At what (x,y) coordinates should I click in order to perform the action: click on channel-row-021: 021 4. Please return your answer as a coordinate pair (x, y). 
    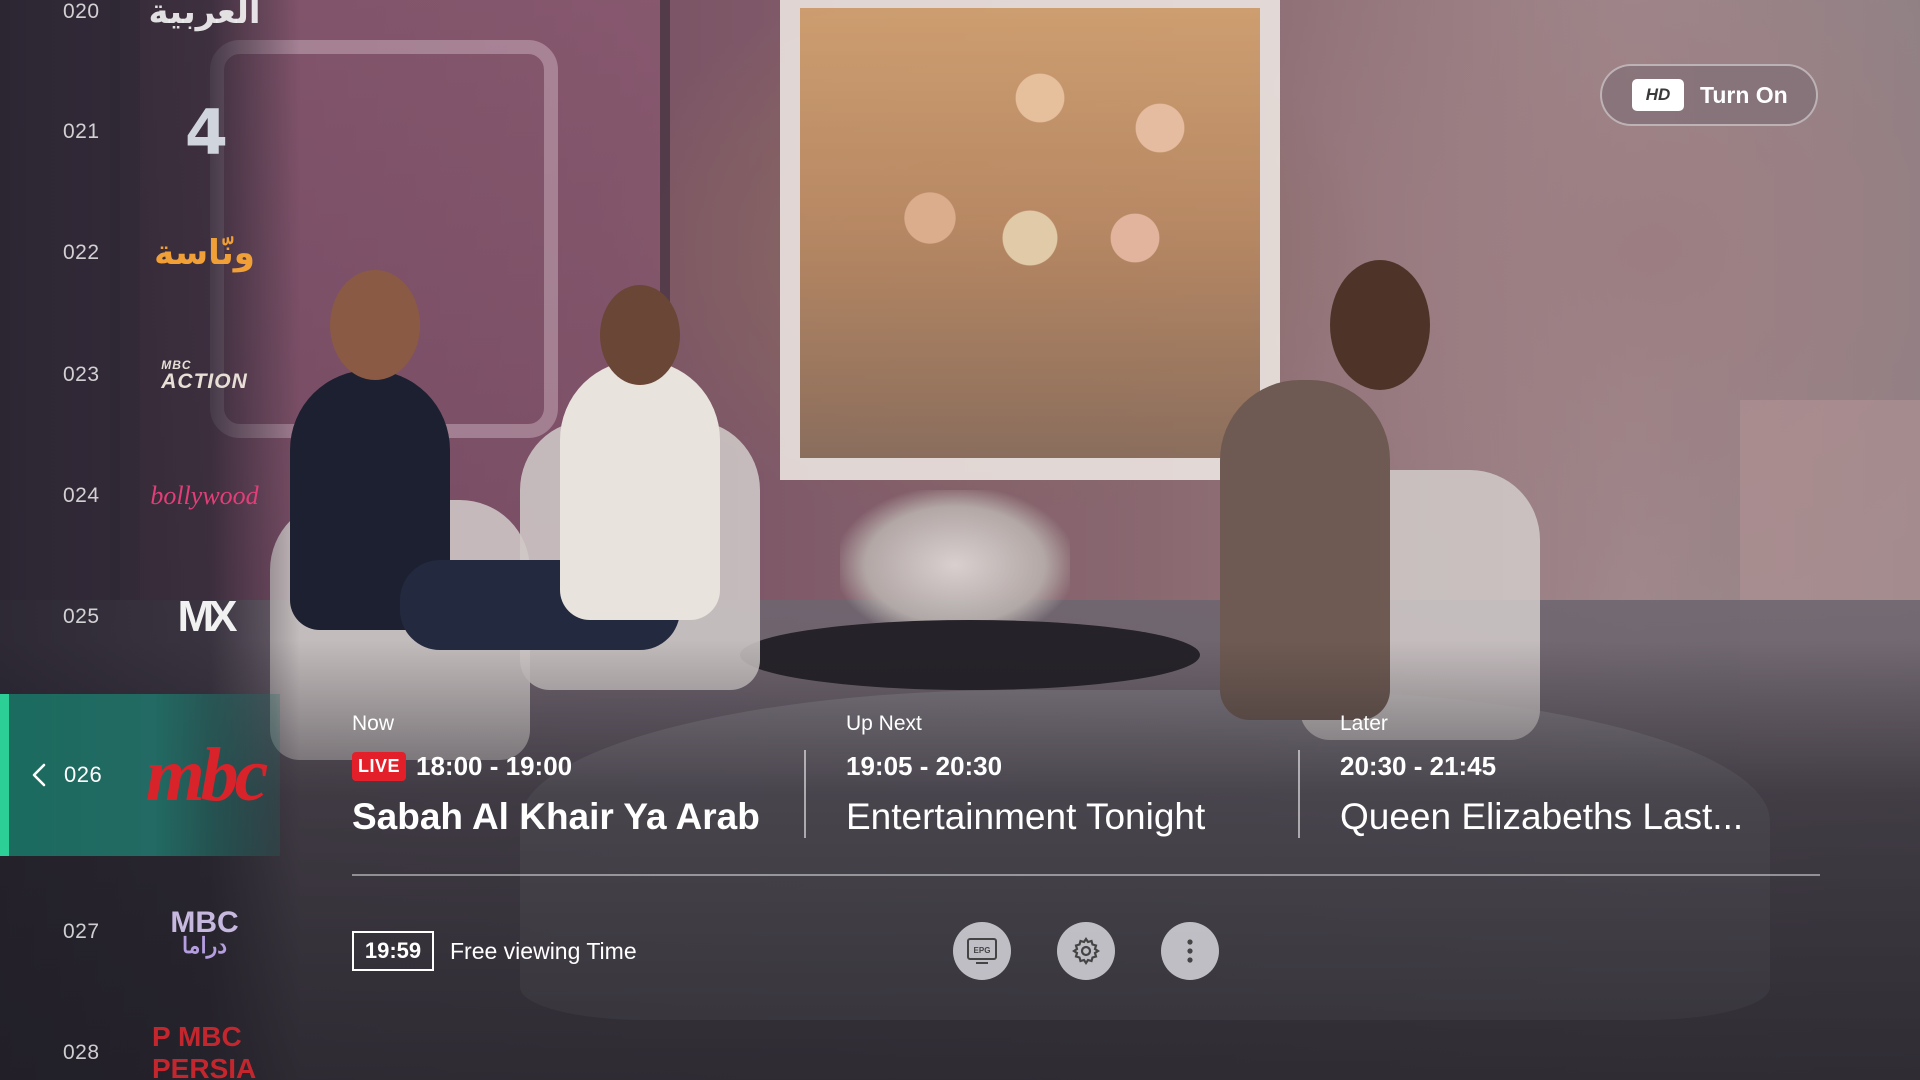
    Looking at the image, I should click on (140, 132).